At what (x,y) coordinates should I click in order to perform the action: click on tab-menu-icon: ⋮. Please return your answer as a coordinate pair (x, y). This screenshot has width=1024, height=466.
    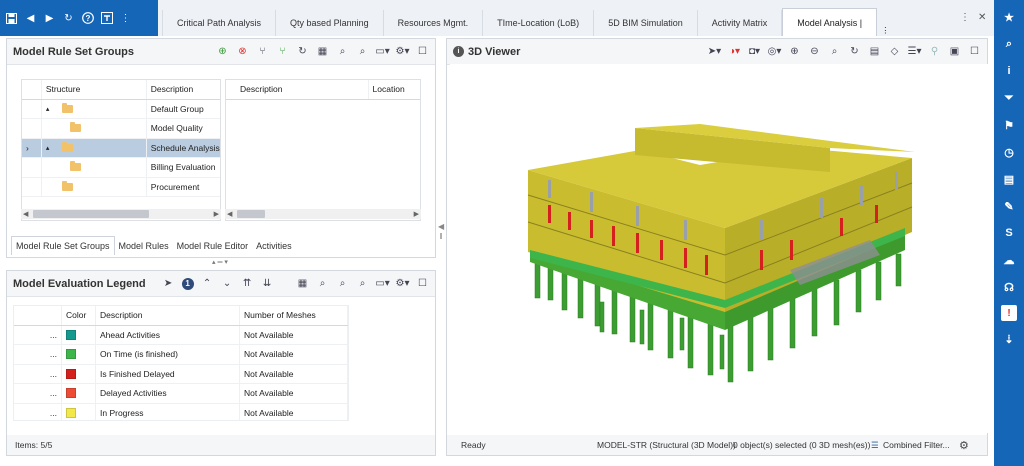
    Looking at the image, I should click on (965, 17).